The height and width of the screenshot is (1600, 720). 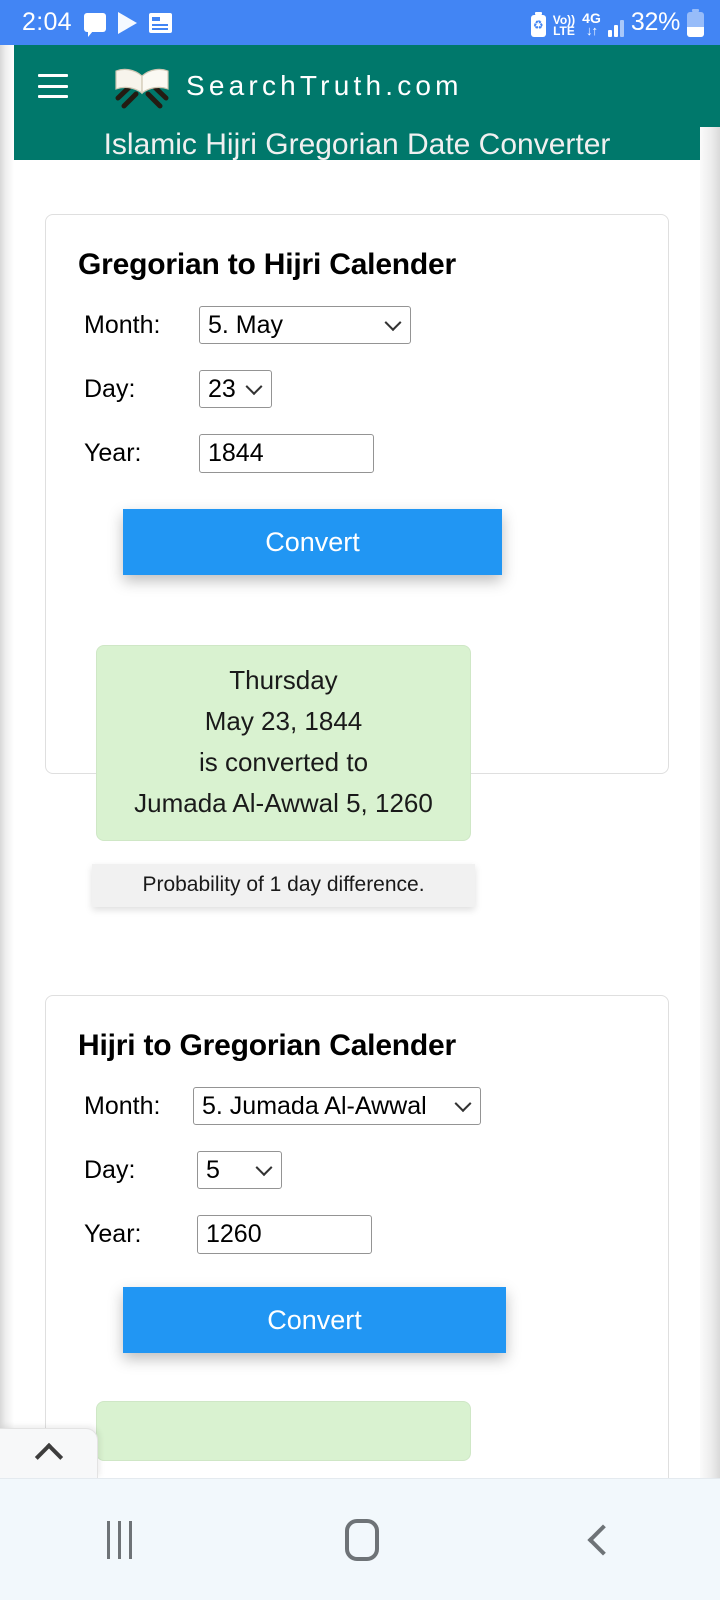 What do you see at coordinates (615, 27) in the screenshot?
I see `signal-bars-icon` at bounding box center [615, 27].